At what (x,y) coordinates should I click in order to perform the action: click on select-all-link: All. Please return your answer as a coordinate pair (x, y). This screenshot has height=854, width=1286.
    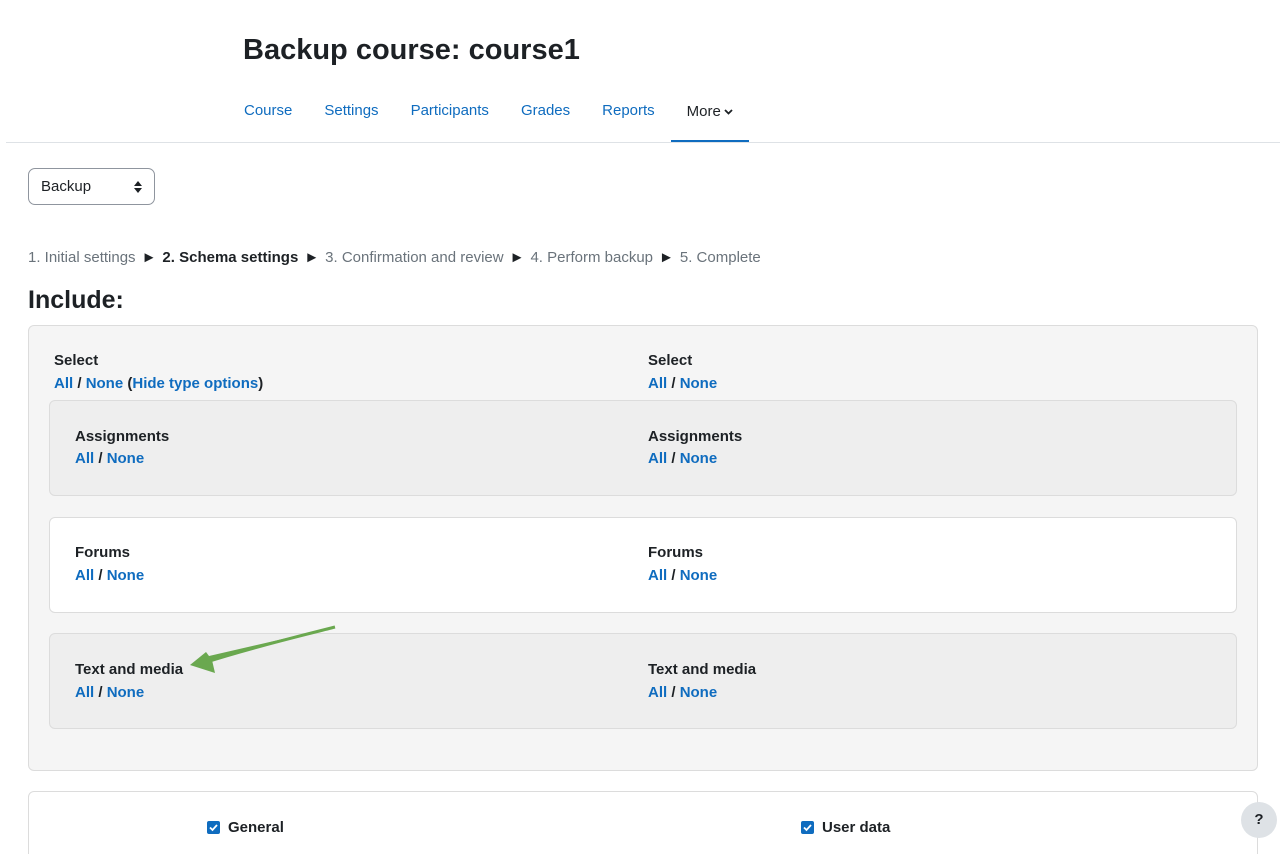
    Looking at the image, I should click on (63, 383).